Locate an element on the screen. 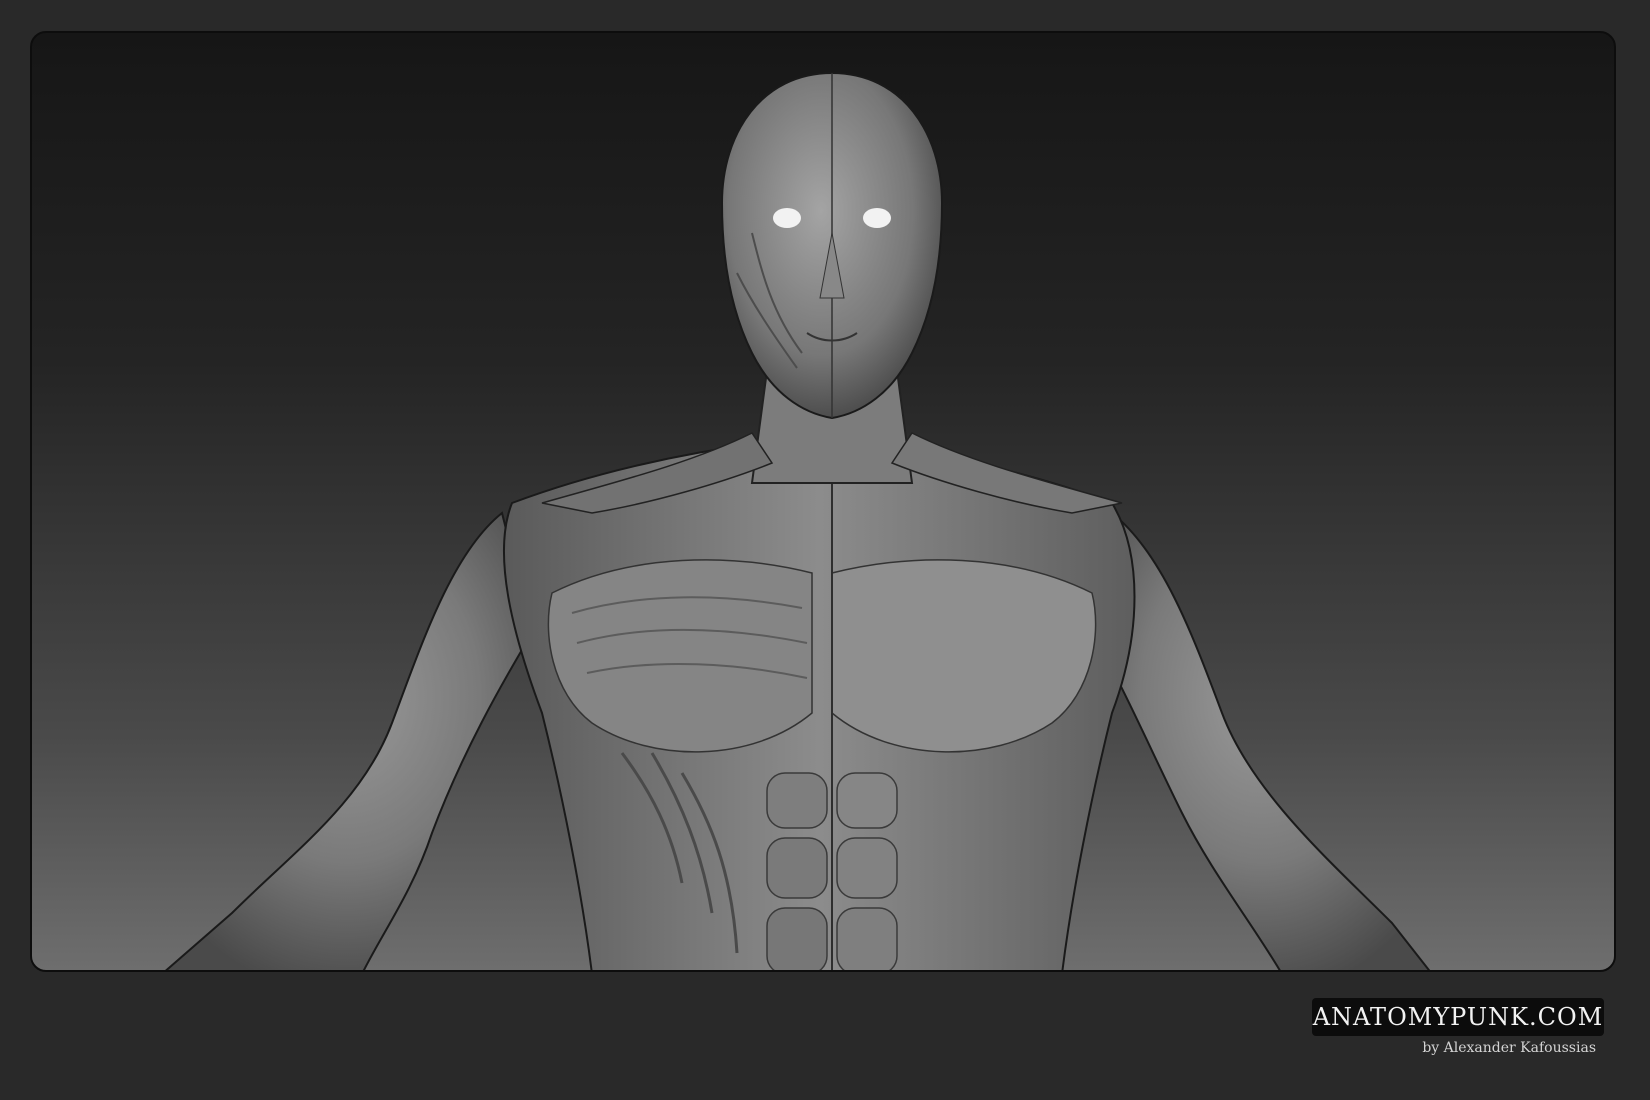 The image size is (1650, 1100). brand-badge: ANATOMYPUNK.COM is located at coordinates (1458, 1017).